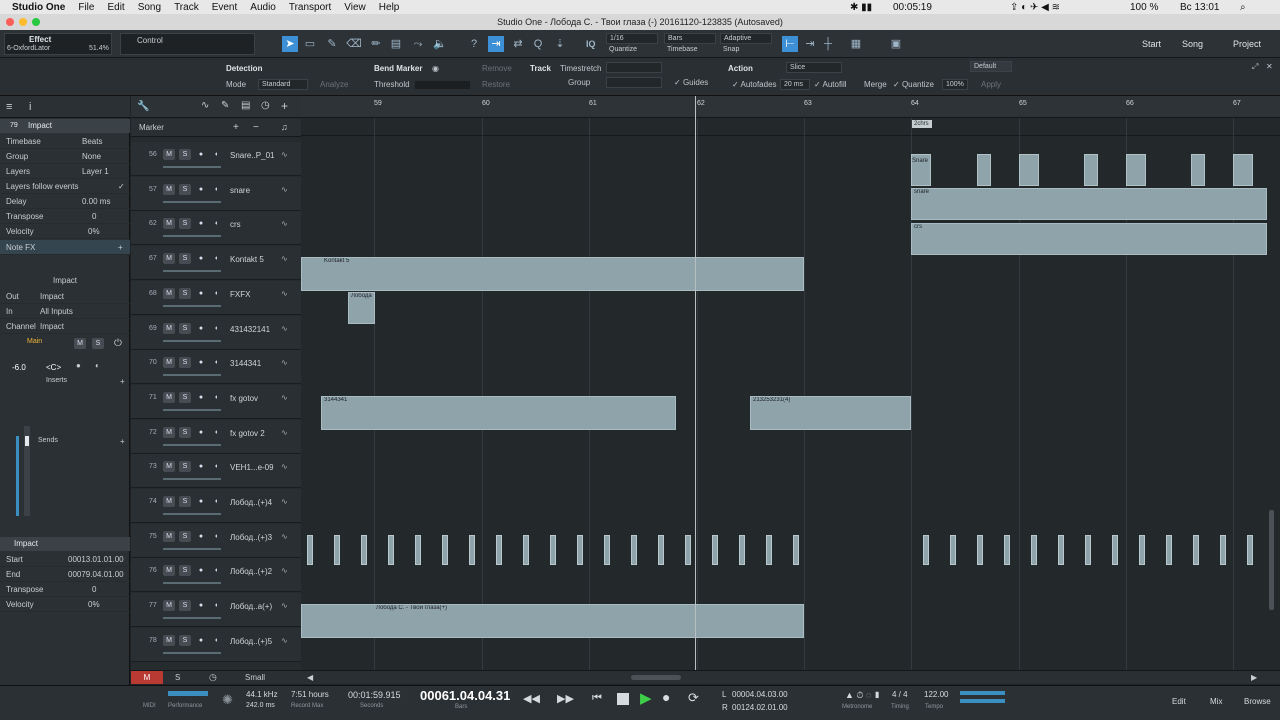 The image size is (1280, 720). What do you see at coordinates (290, 44) in the screenshot?
I see `arrow-tool-icon: ➤` at bounding box center [290, 44].